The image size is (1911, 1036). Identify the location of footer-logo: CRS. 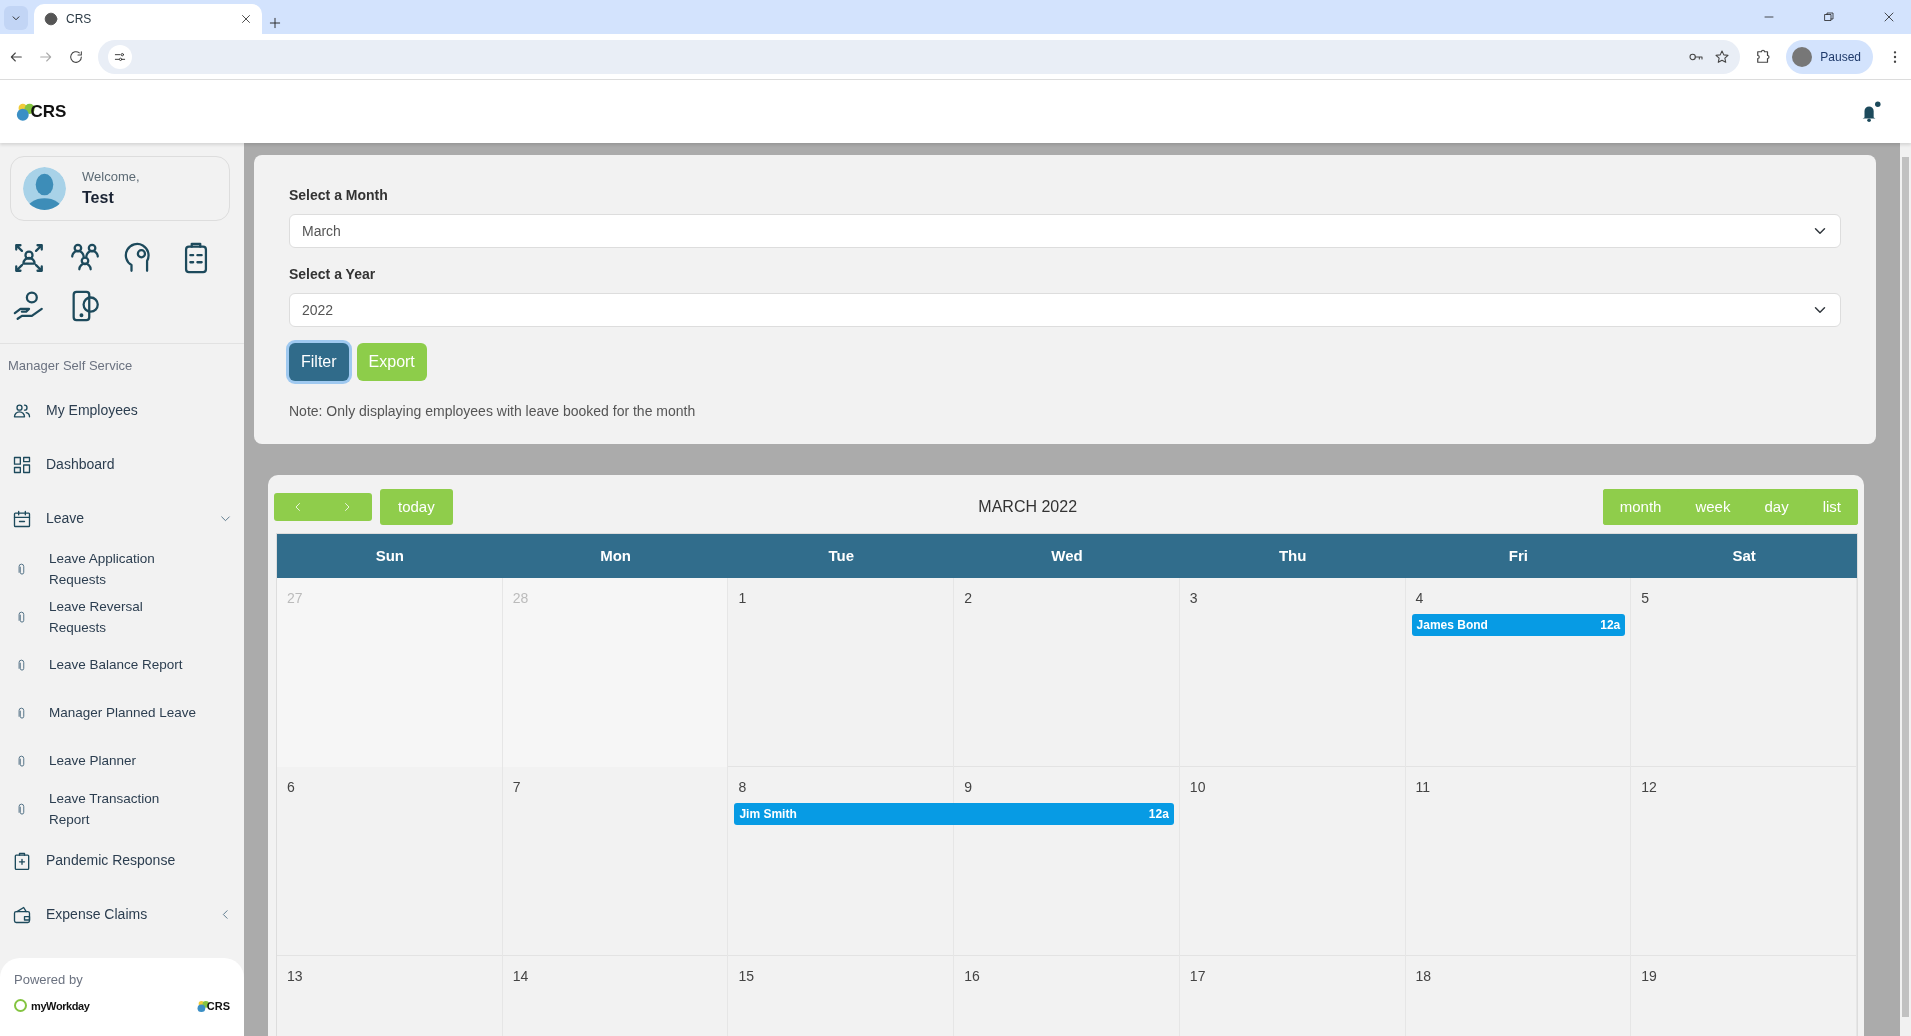
(213, 1005).